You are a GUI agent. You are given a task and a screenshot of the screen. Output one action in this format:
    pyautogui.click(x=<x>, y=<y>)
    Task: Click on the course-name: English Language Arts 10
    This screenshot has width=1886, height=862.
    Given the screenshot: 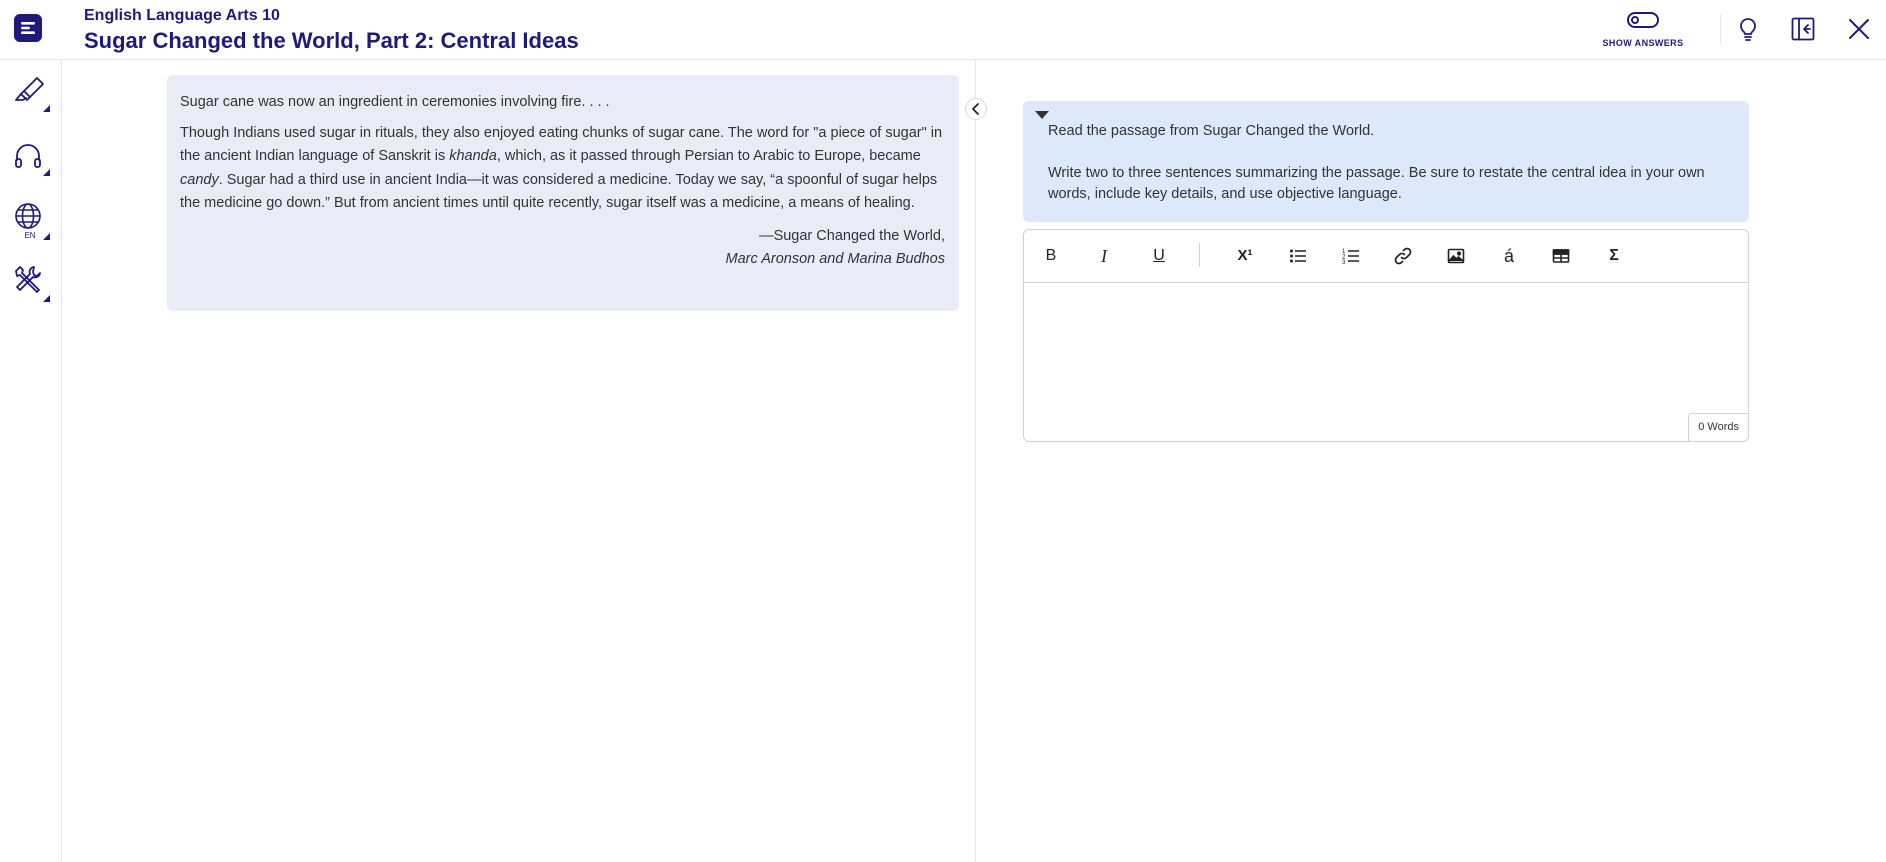 What is the action you would take?
    pyautogui.click(x=182, y=15)
    